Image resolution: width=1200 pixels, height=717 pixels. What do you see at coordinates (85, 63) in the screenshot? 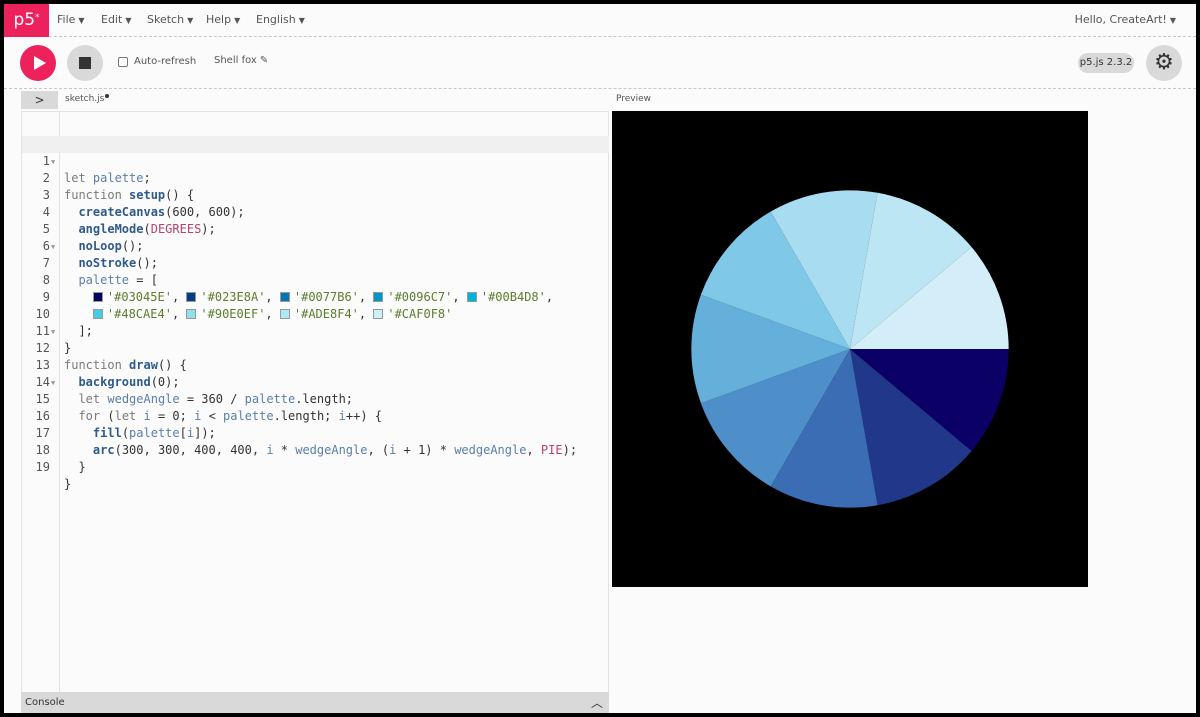
I see `stop-button` at bounding box center [85, 63].